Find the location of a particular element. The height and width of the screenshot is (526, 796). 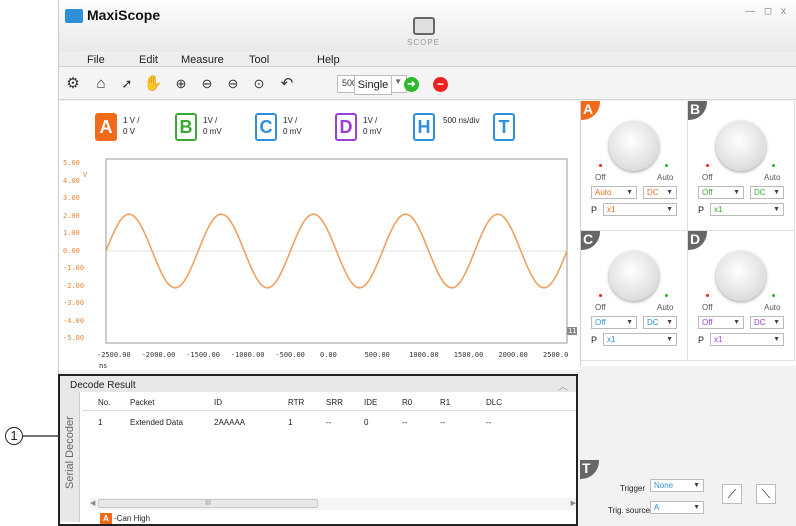

menu-help: Help is located at coordinates (328, 60).